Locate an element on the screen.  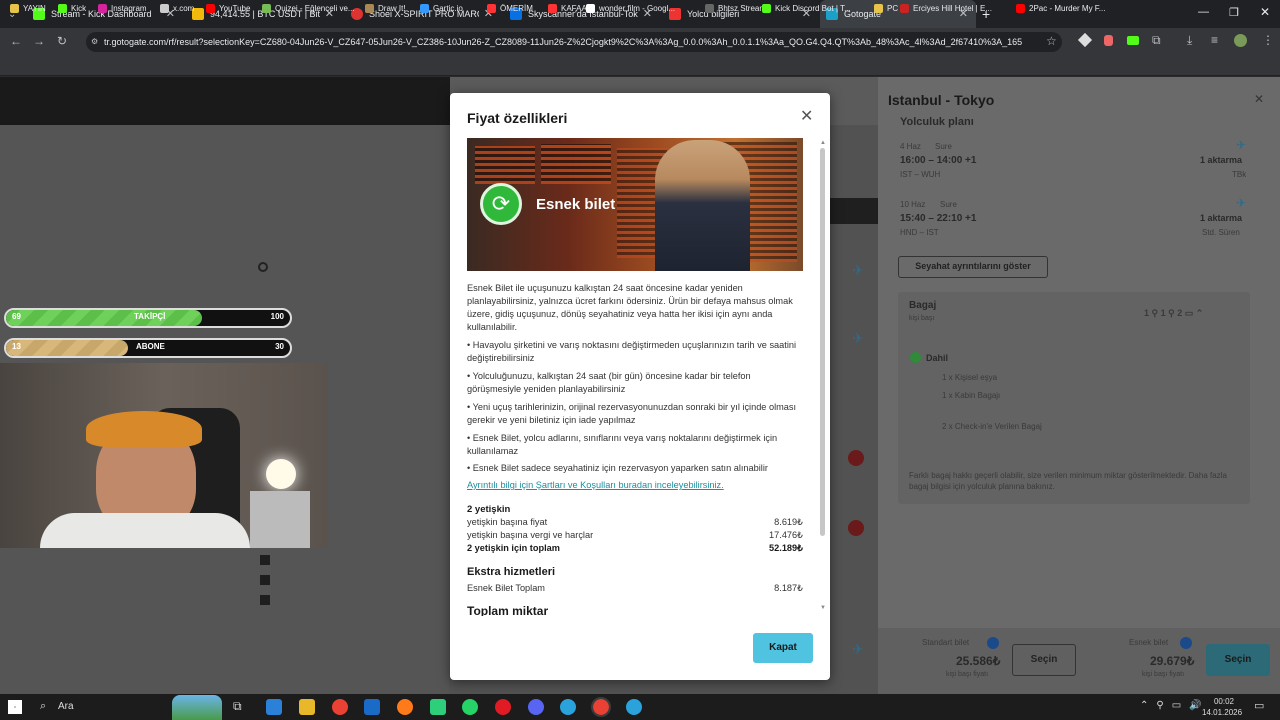
windows-start-icon is located at coordinates (15, 707).